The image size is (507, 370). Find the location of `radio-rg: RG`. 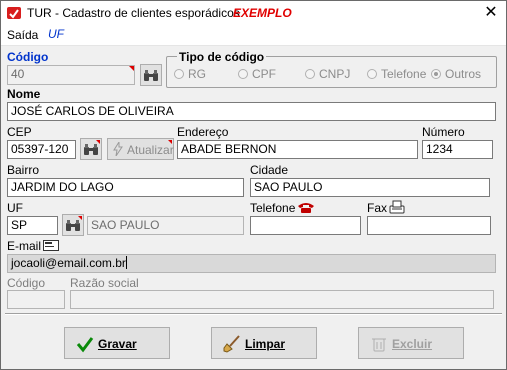

radio-rg: RG is located at coordinates (190, 74).